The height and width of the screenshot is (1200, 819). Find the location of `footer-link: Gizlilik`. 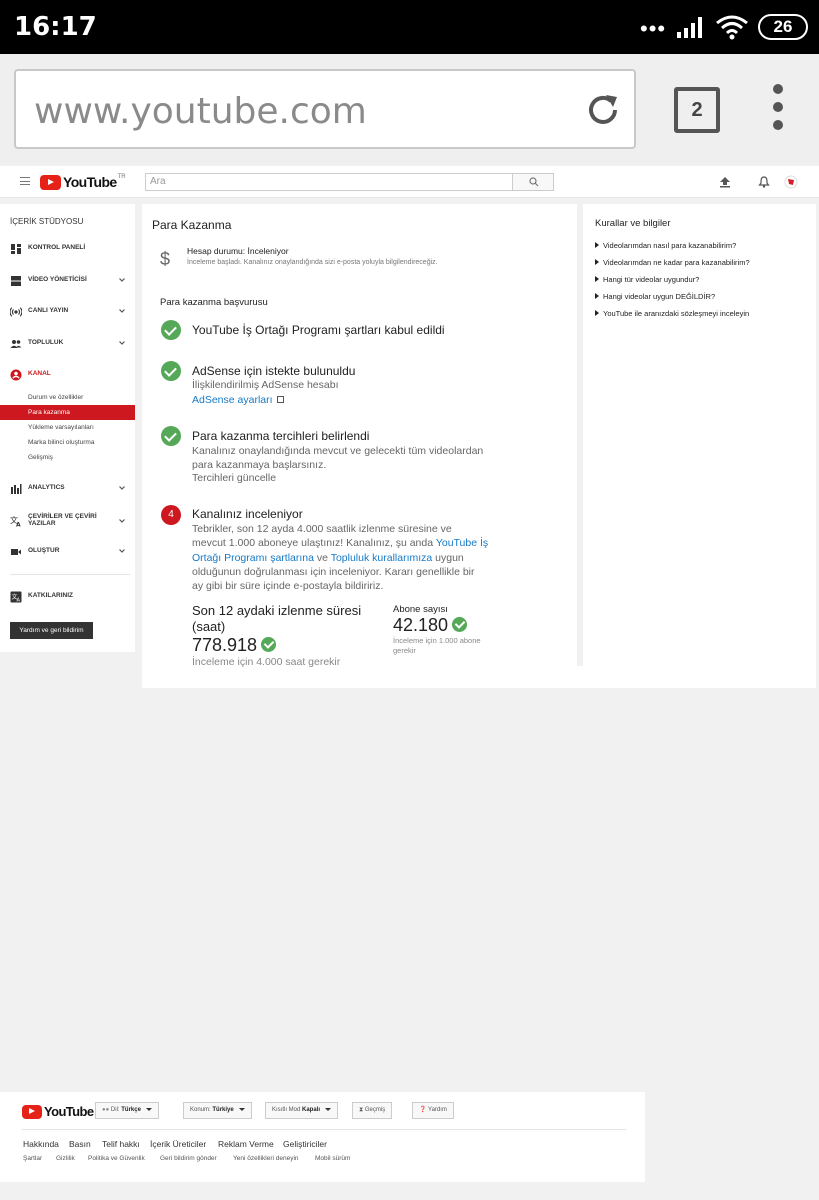

footer-link: Gizlilik is located at coordinates (65, 1158).